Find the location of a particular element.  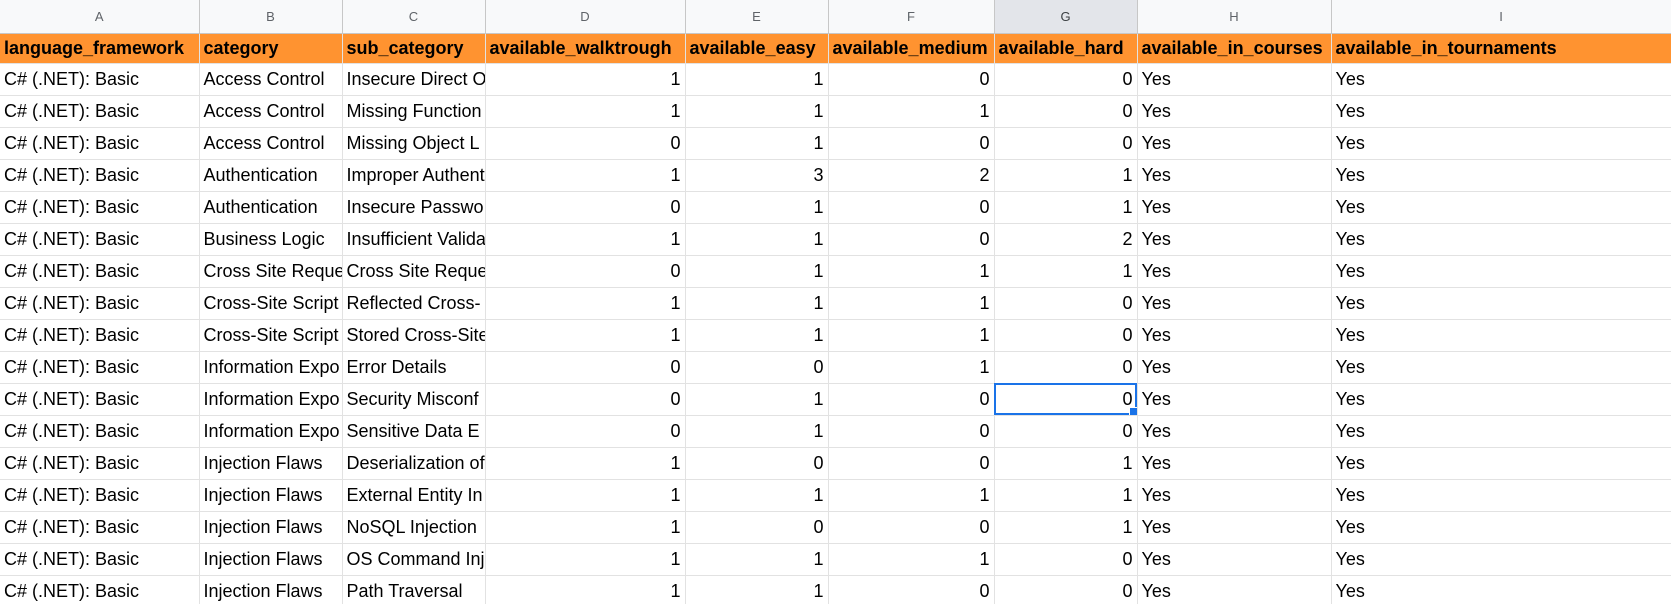

column-header-c: C is located at coordinates (414, 17).